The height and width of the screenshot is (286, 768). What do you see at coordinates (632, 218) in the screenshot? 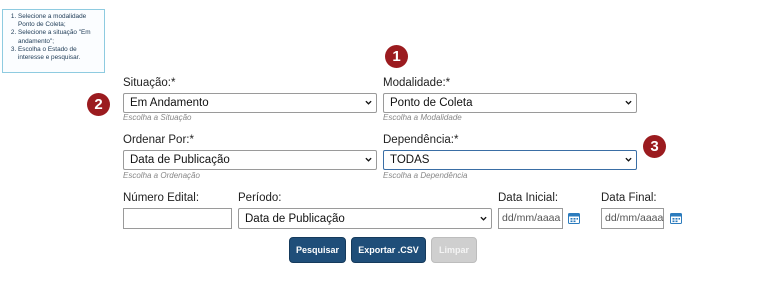
I see `data-final-input: dd/mm/aaaa` at bounding box center [632, 218].